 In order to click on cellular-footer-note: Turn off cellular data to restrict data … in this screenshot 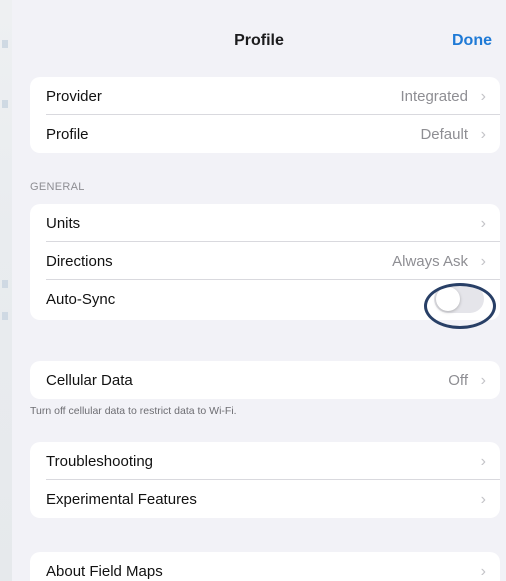, I will do `click(133, 411)`.